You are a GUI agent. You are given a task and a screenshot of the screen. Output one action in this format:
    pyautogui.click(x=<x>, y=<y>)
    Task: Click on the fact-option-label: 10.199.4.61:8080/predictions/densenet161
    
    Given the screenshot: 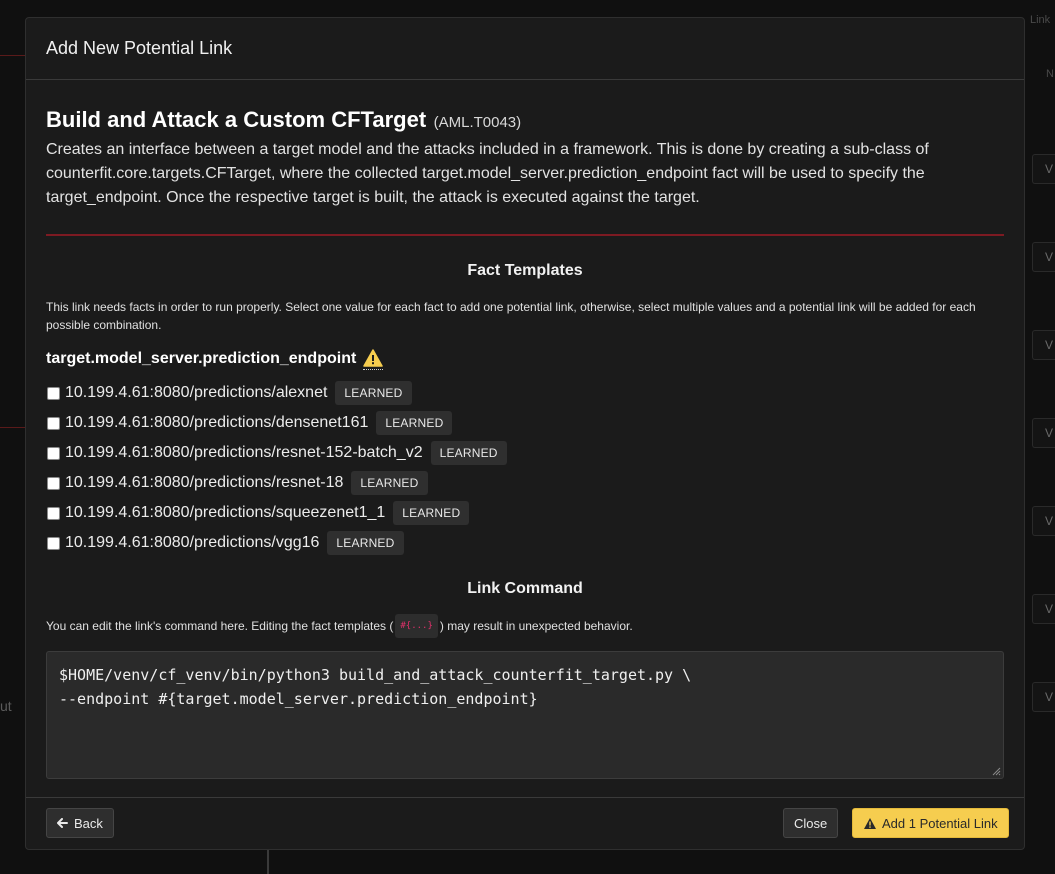 What is the action you would take?
    pyautogui.click(x=216, y=423)
    